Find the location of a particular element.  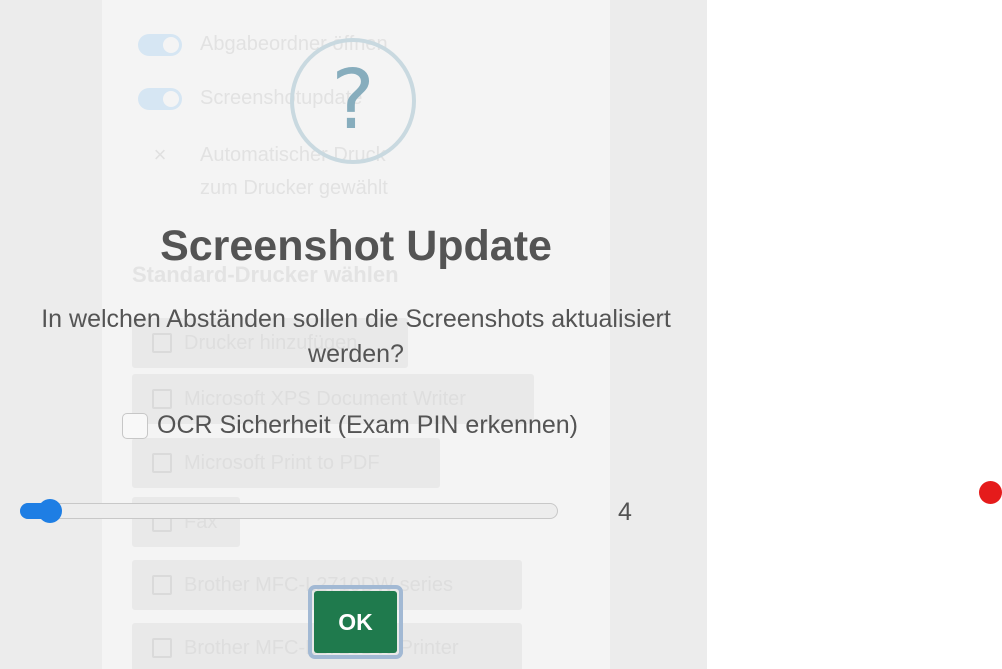

ok-button: OK is located at coordinates (355, 622).